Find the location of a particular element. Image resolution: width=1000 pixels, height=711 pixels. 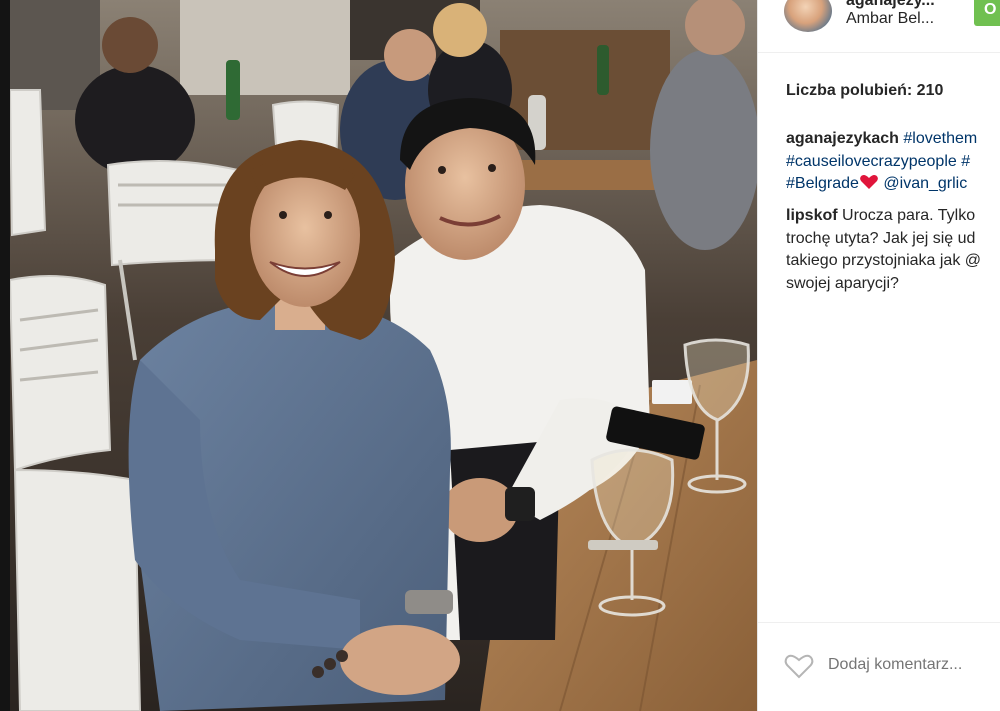

red-heart-emoji-icon is located at coordinates (869, 182).